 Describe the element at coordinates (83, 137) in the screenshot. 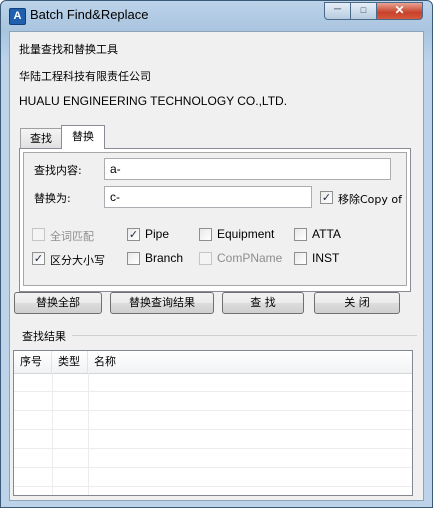

I see `tab-replace: 替换` at that location.